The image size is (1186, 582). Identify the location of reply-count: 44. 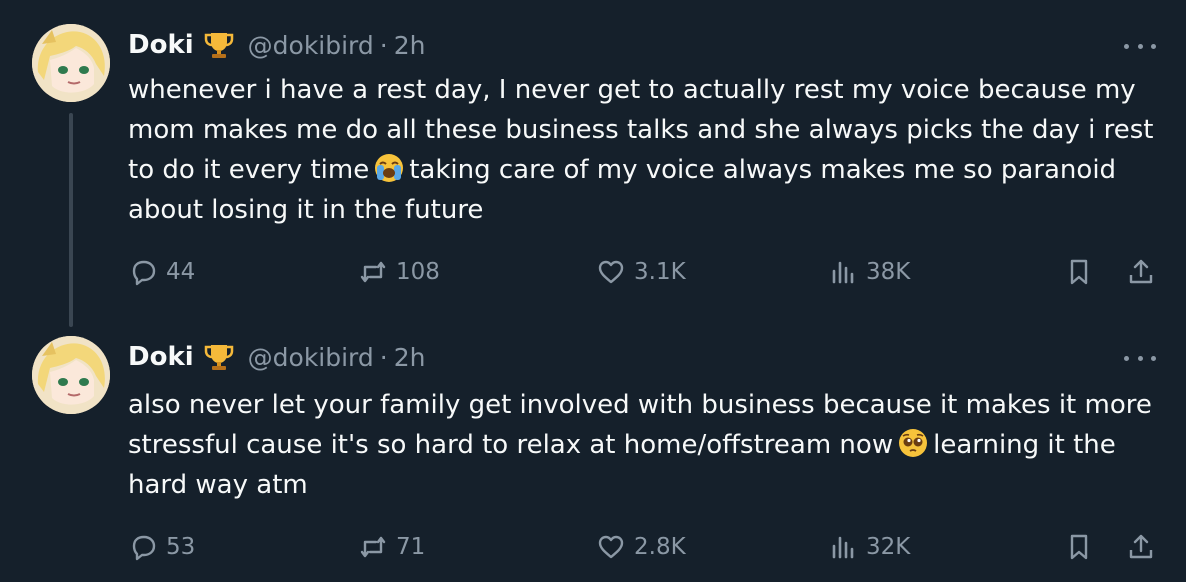
(181, 272).